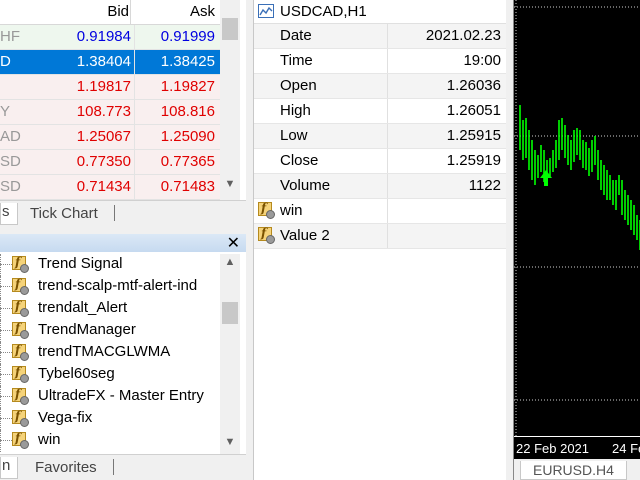  Describe the element at coordinates (187, 36) in the screenshot. I see `ask-cell: 0.91999` at that location.